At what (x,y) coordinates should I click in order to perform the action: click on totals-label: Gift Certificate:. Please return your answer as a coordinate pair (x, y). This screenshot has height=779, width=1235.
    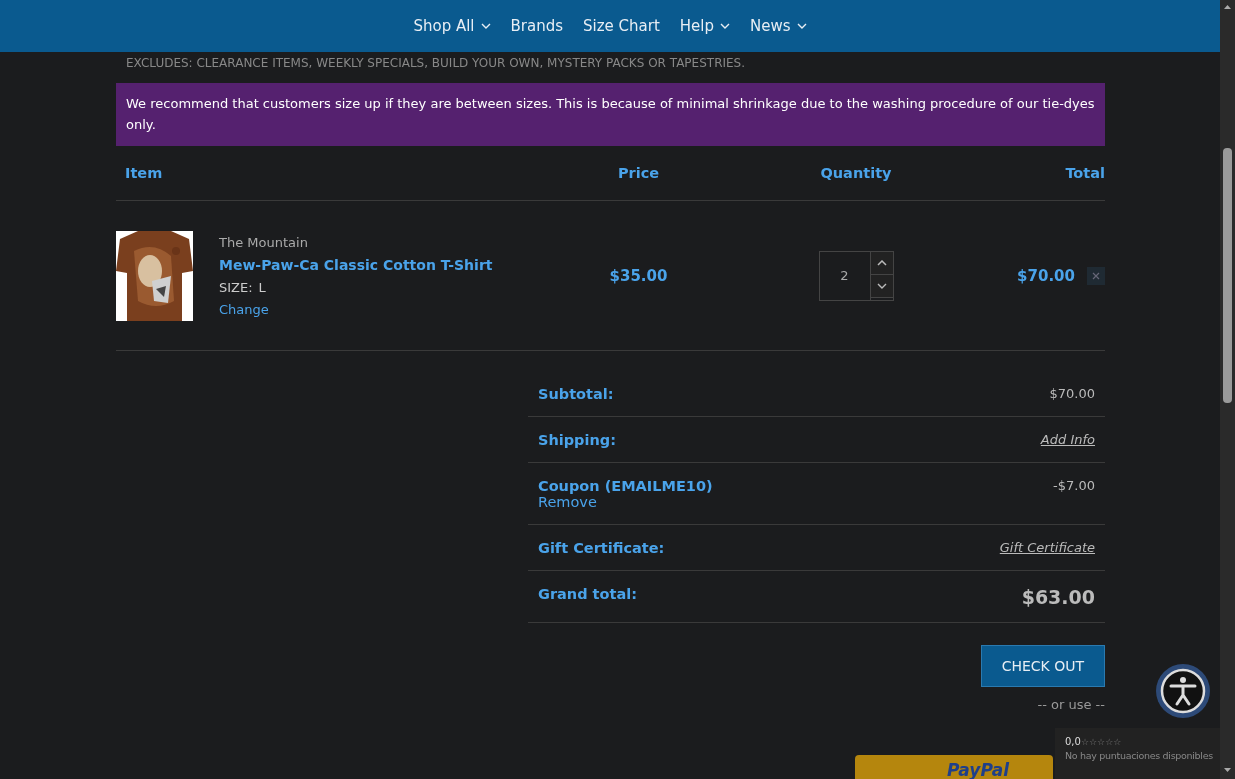
    Looking at the image, I should click on (601, 548).